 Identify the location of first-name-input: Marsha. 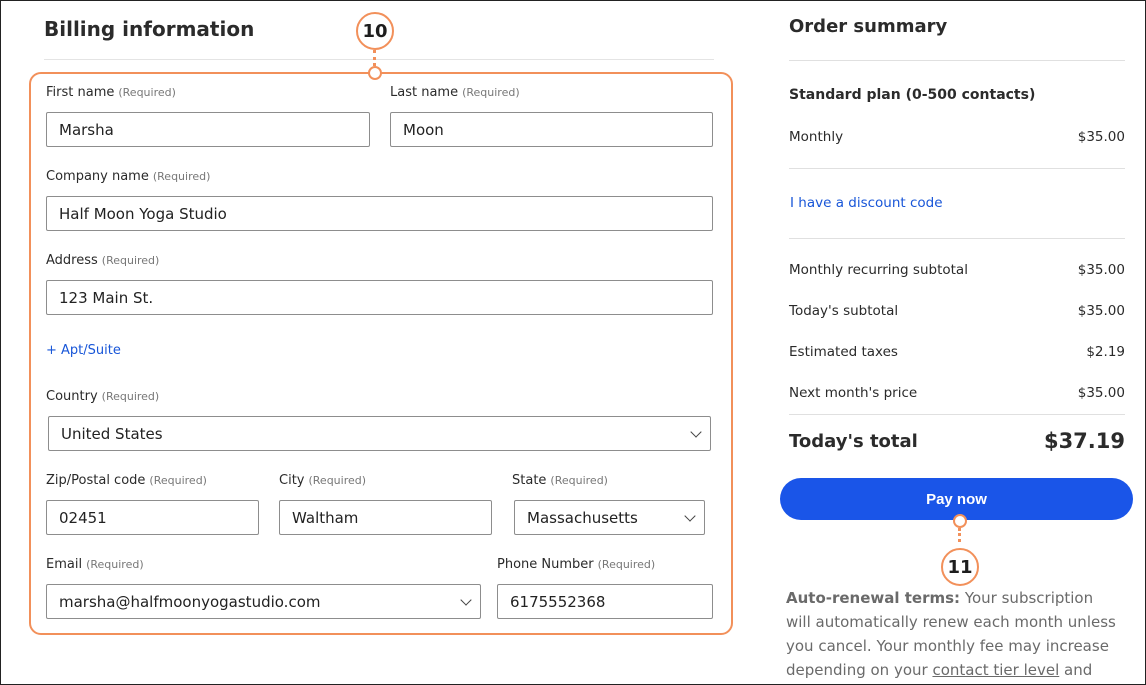
(208, 129).